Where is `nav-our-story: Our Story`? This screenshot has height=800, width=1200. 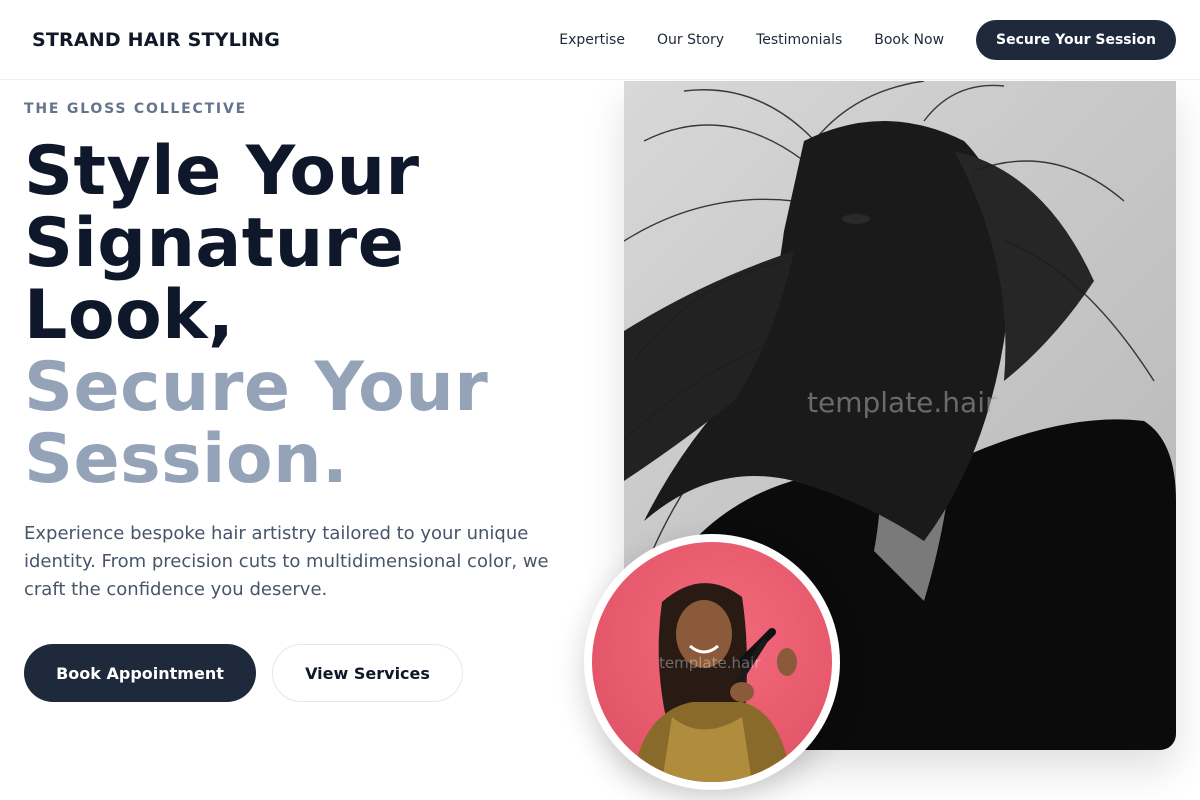 nav-our-story: Our Story is located at coordinates (690, 40).